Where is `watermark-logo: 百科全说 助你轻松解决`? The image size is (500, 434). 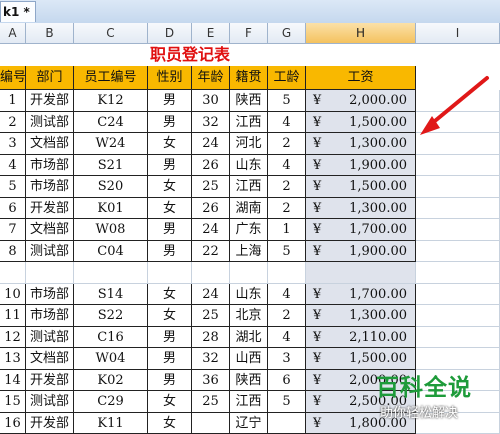 watermark-logo: 百科全说 助你轻松解决 is located at coordinates (436, 398).